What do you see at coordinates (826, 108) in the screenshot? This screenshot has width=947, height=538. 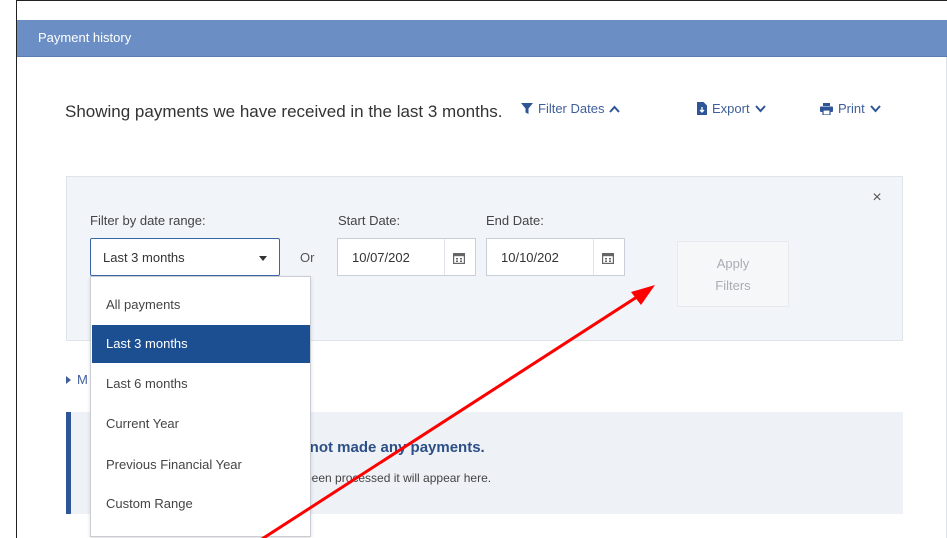 I see `print-icon` at bounding box center [826, 108].